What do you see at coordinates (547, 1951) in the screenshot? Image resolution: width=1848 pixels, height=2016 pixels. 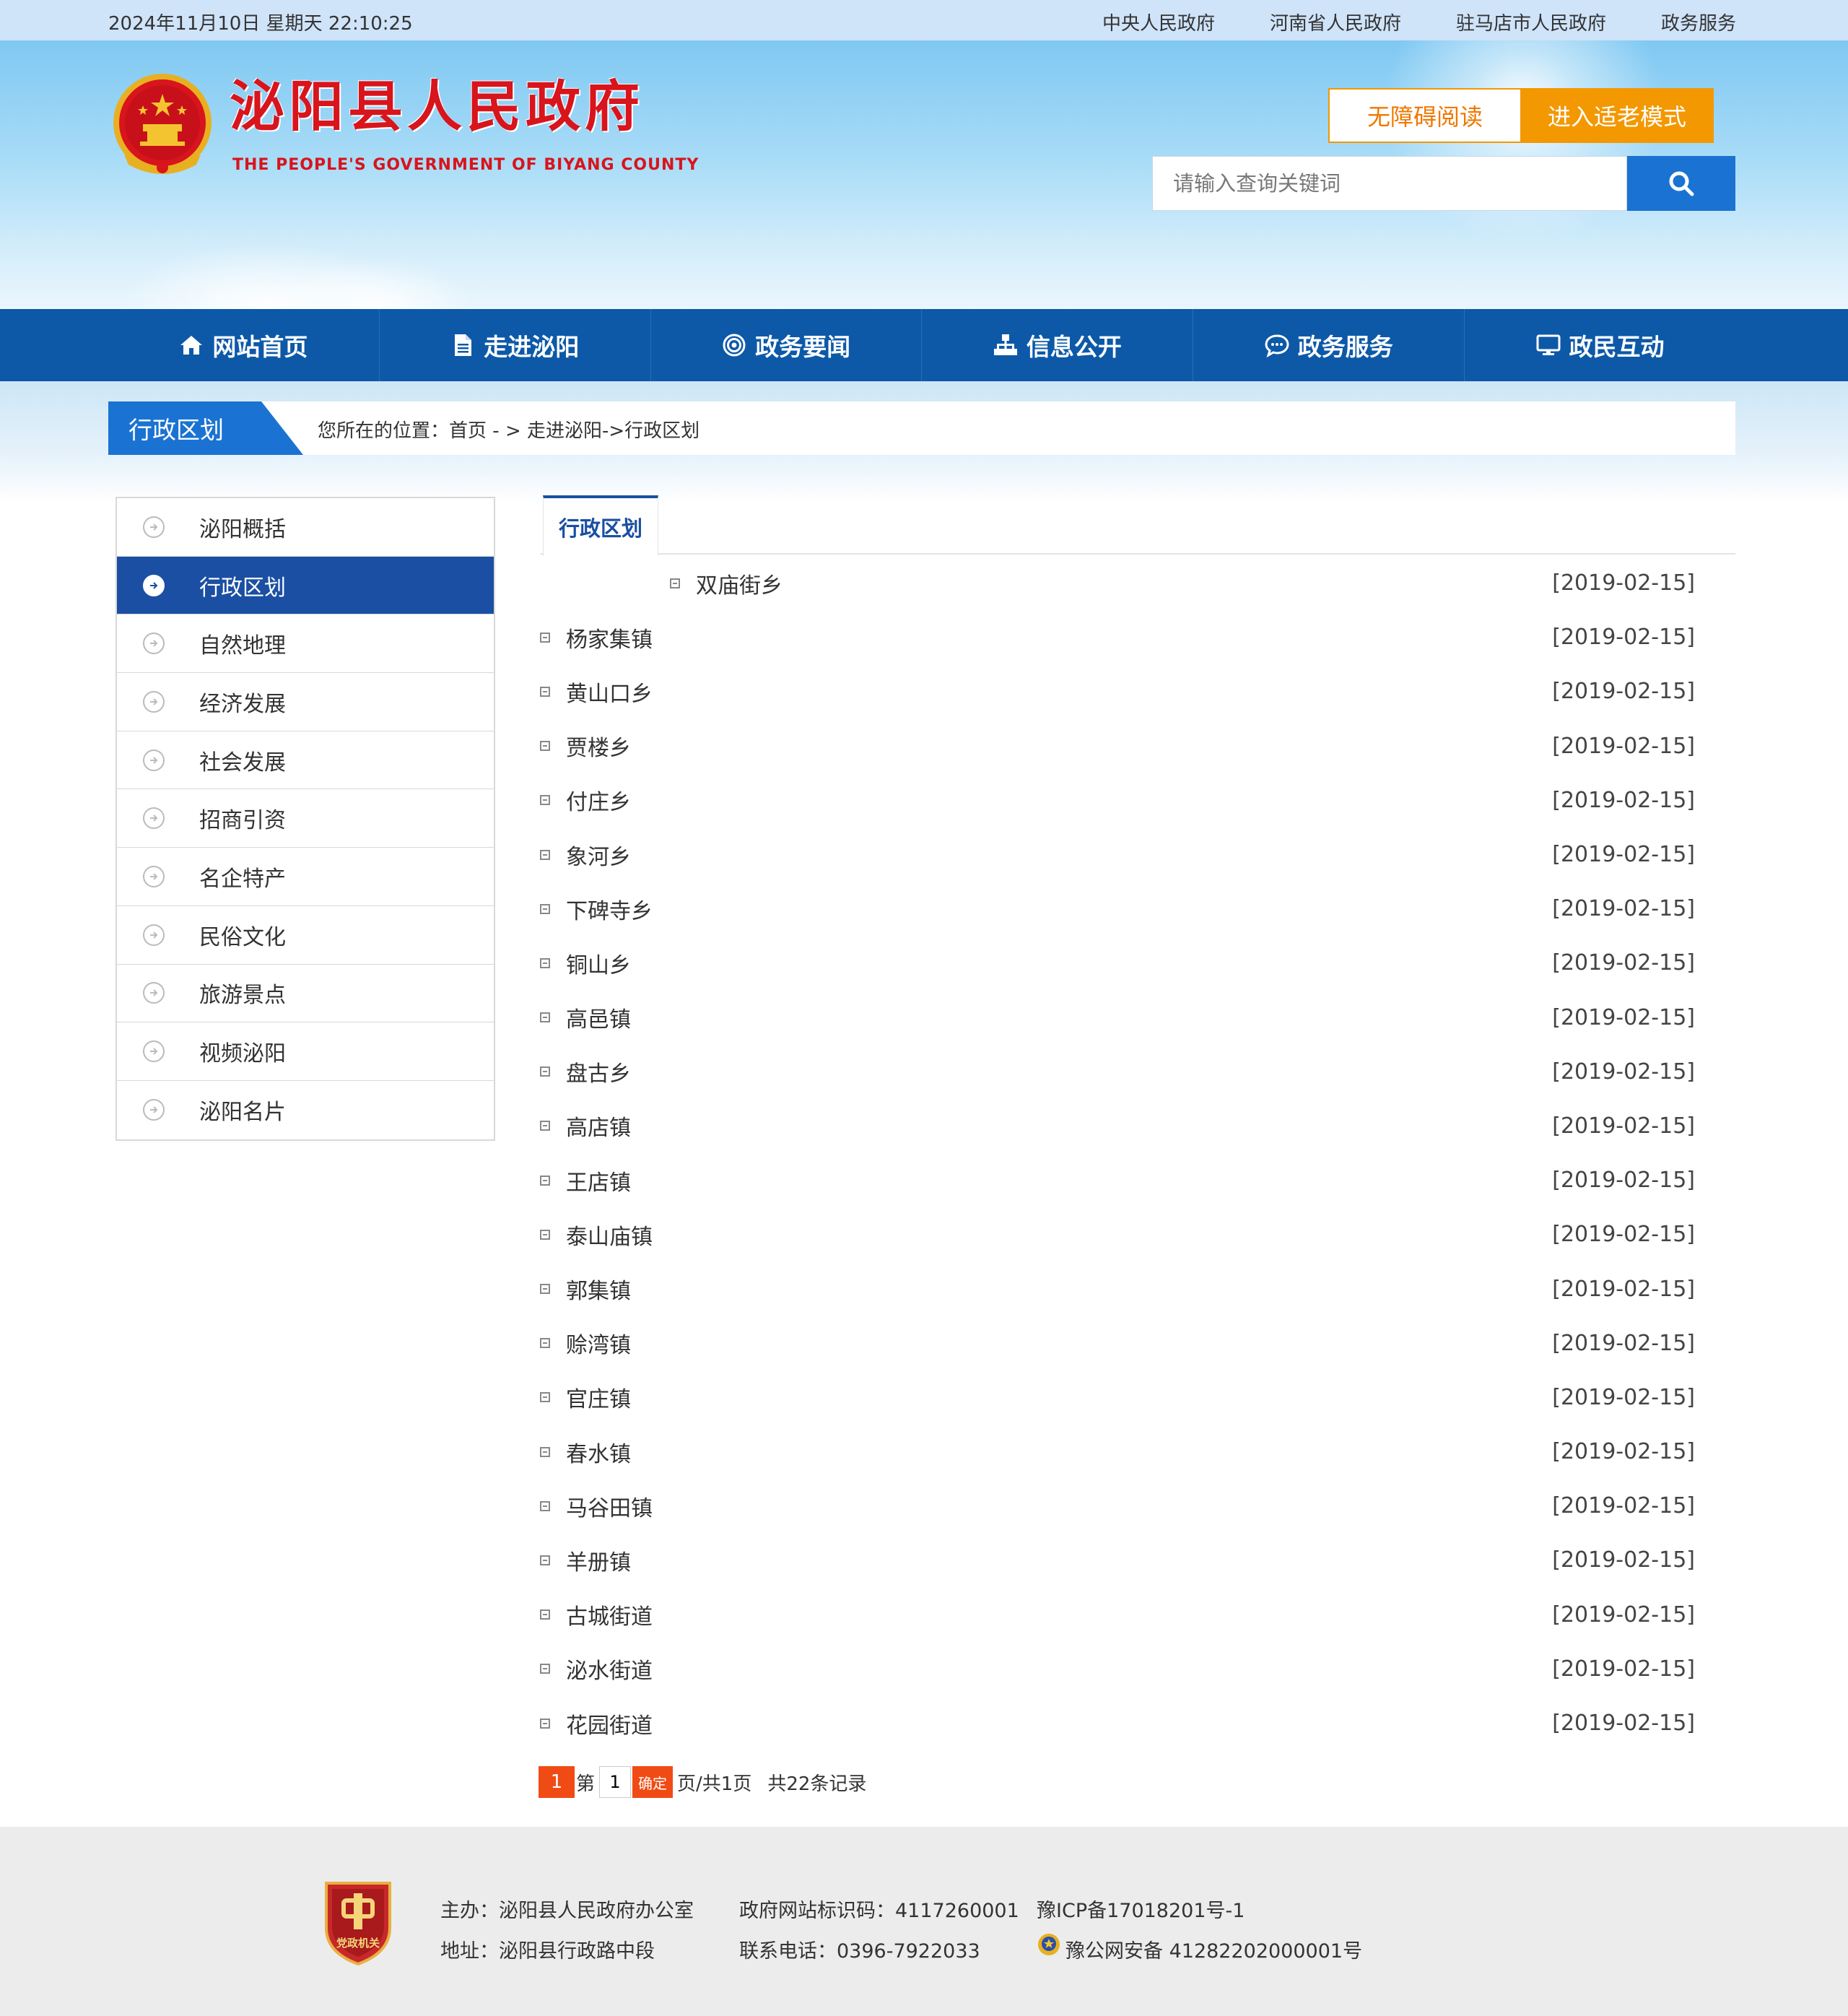 I see `footer-address: 地址：泌阳县行政路中段` at bounding box center [547, 1951].